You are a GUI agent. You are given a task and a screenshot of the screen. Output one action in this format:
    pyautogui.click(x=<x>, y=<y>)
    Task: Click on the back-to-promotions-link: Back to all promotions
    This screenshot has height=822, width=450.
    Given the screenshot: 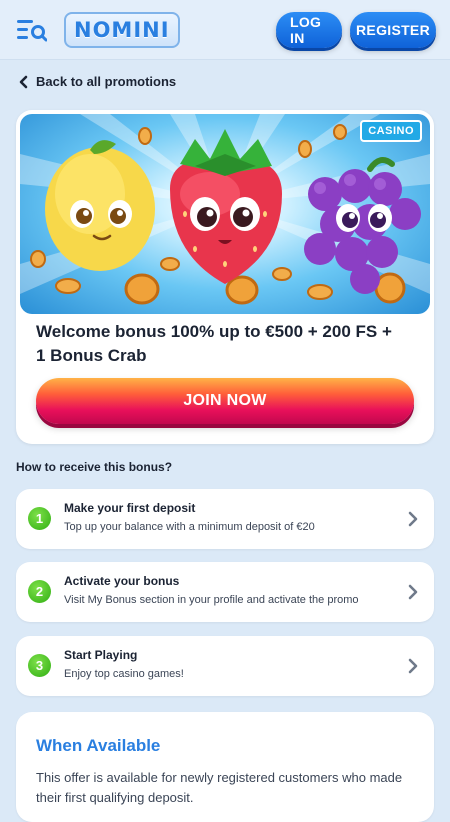 What is the action you would take?
    pyautogui.click(x=97, y=81)
    